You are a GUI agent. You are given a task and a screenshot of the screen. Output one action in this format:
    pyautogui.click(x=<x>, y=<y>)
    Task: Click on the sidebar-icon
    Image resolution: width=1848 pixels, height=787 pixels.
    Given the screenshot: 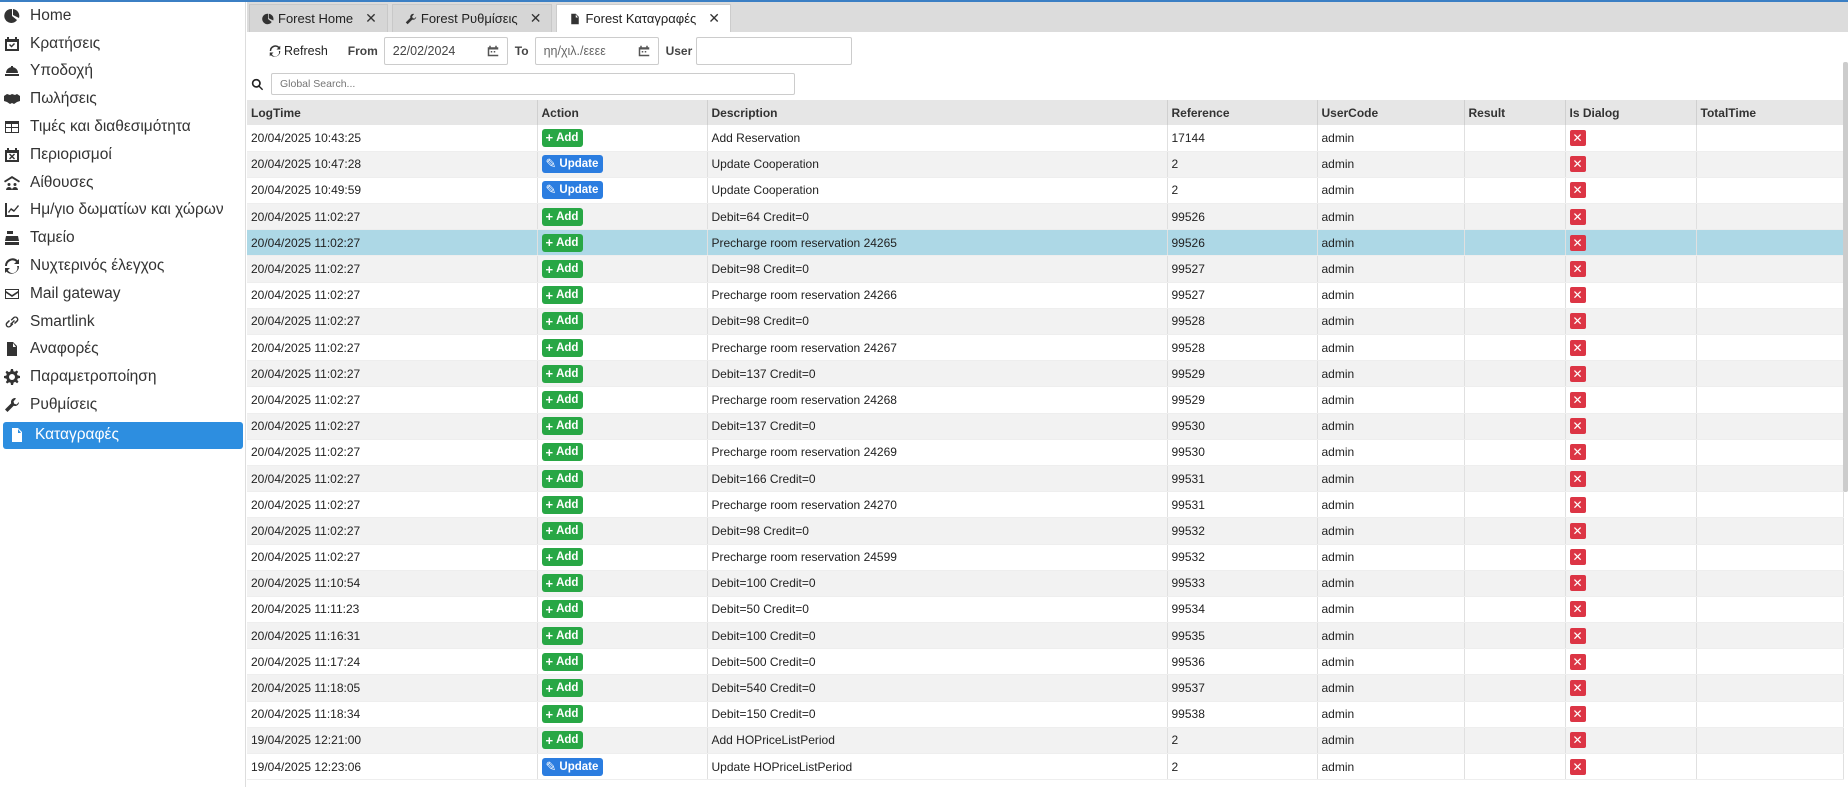 What is the action you would take?
    pyautogui.click(x=17, y=44)
    